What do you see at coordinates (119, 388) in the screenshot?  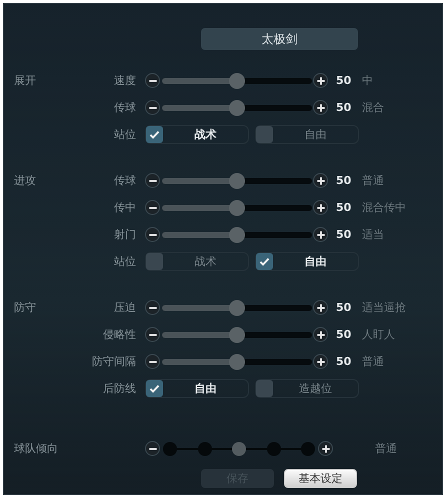 I see `setting-label: 后防线` at bounding box center [119, 388].